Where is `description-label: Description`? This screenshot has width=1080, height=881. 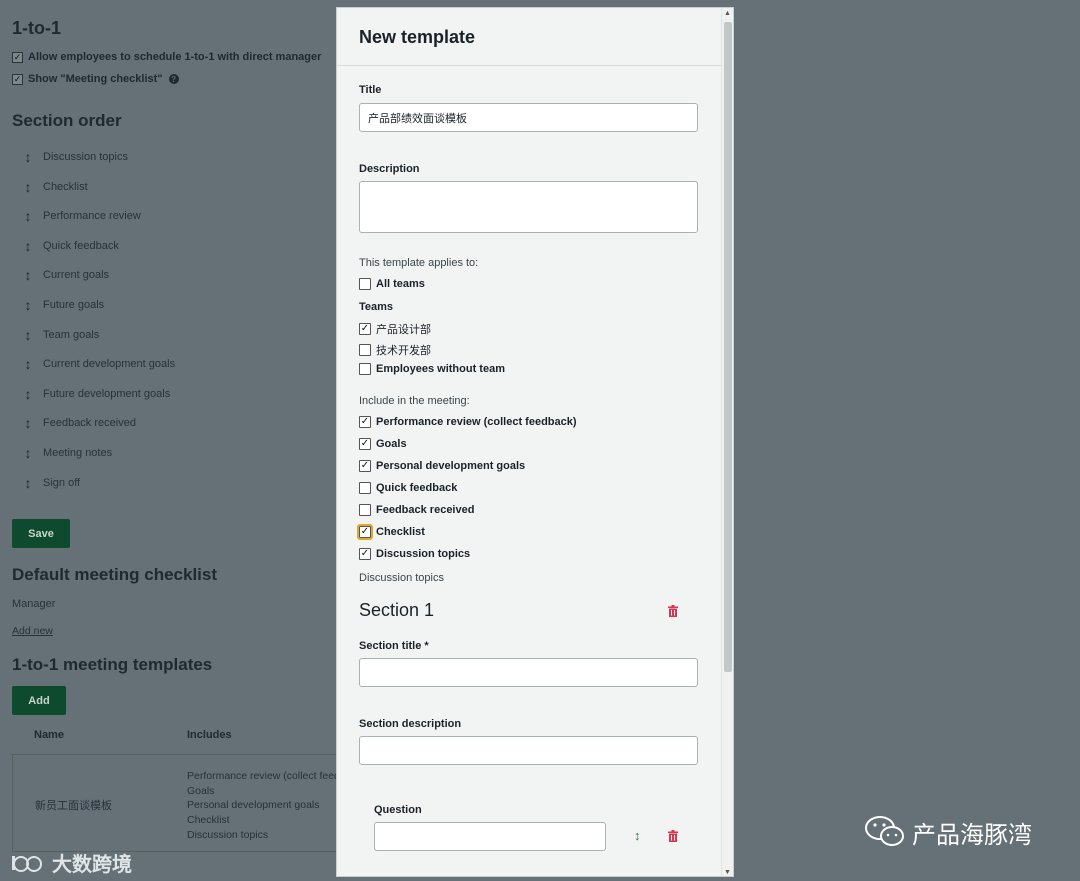 description-label: Description is located at coordinates (389, 169).